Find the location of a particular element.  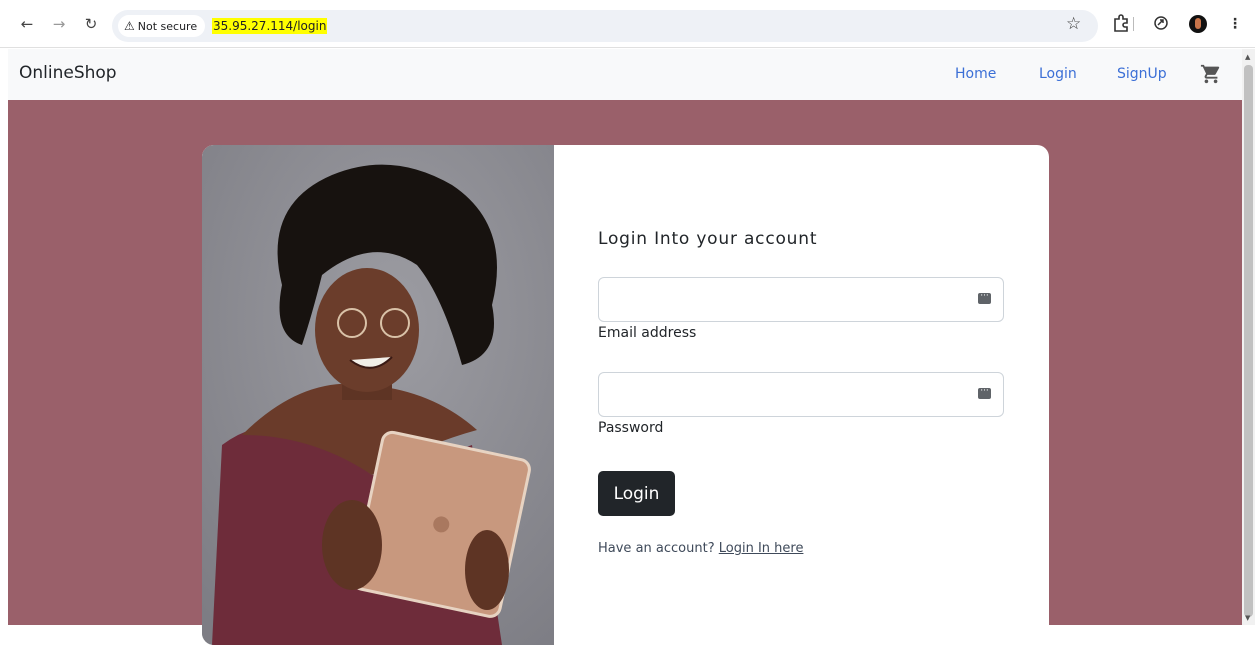

security-chip: ⚠ Not secure is located at coordinates (162, 26).